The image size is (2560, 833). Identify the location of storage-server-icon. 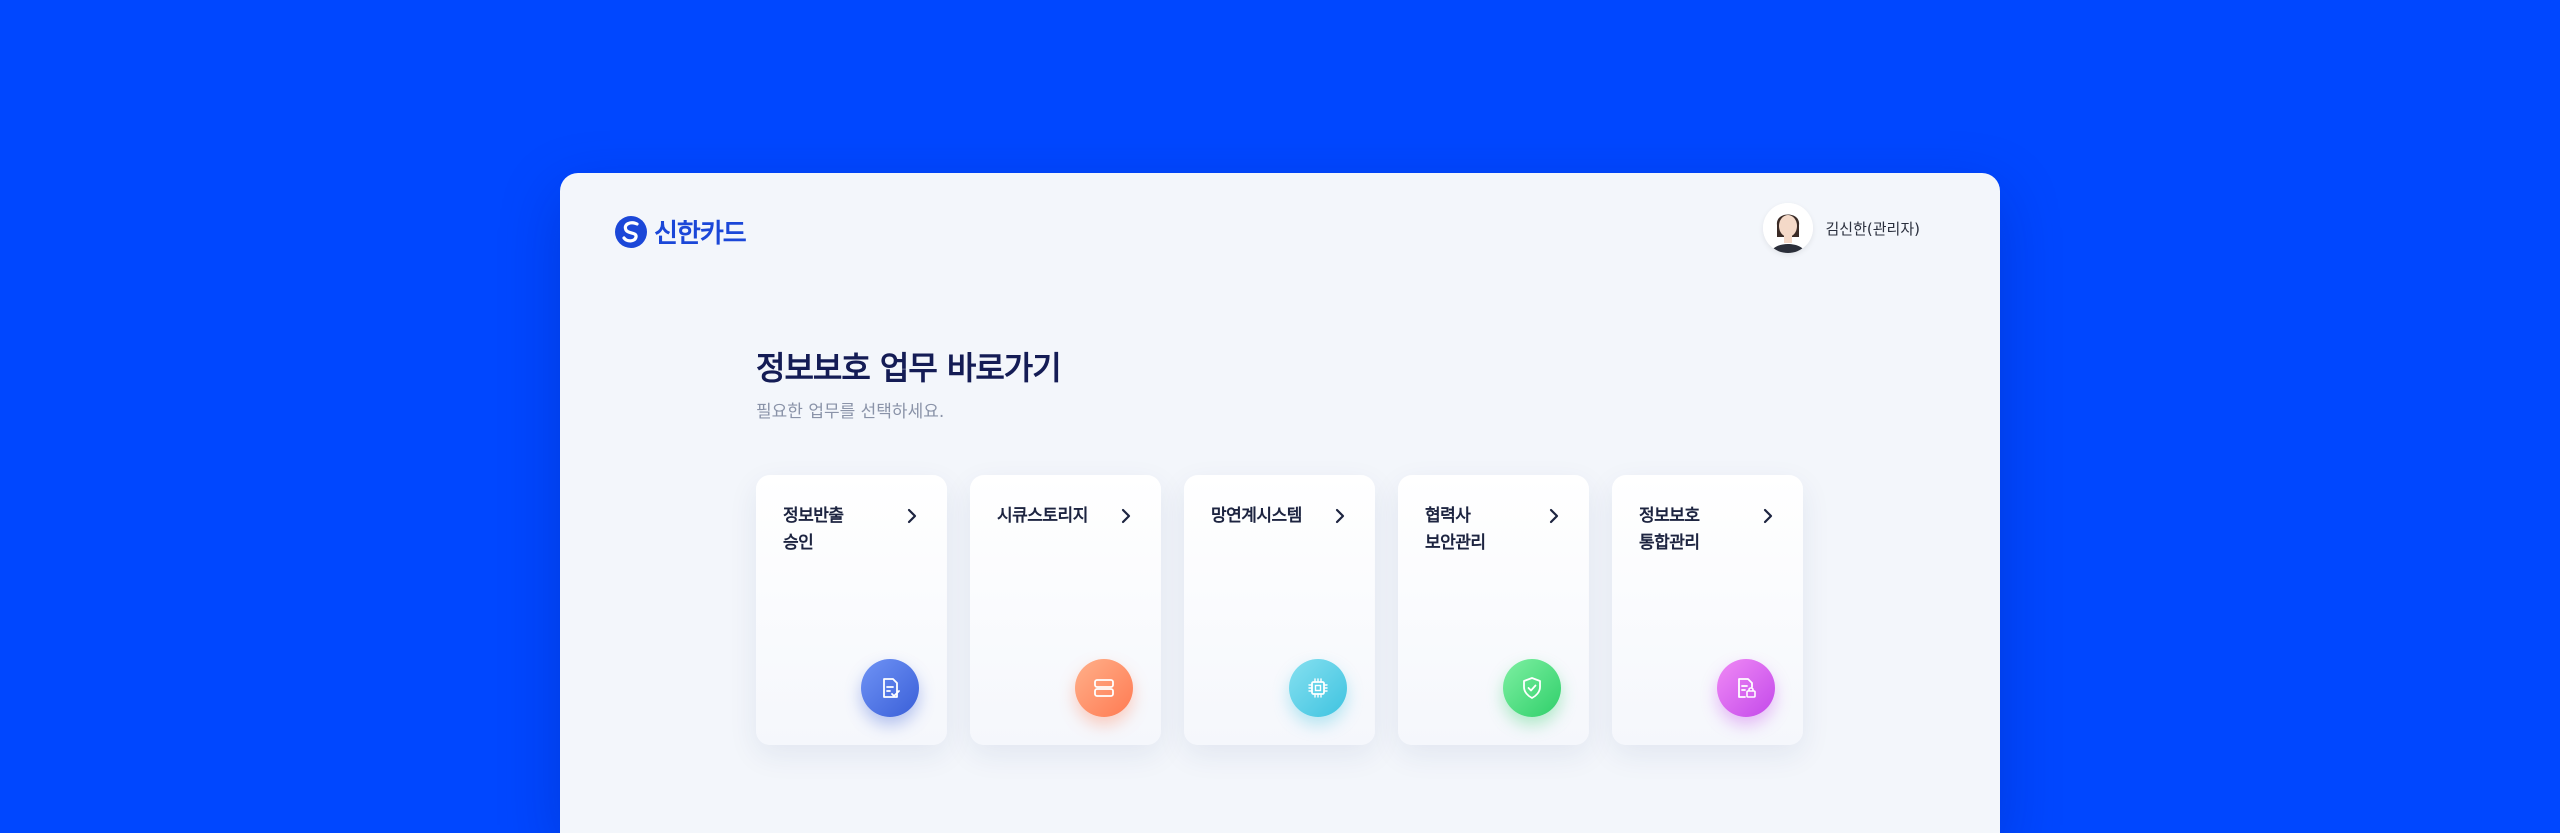
(1104, 688).